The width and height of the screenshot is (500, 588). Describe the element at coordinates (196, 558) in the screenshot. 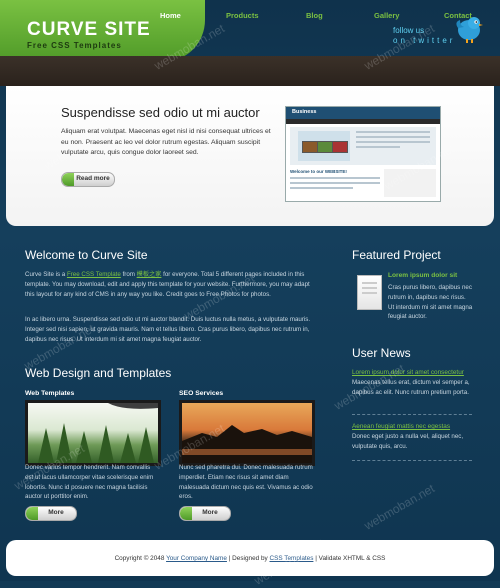

I see `company-name-link: Your Company Name` at that location.